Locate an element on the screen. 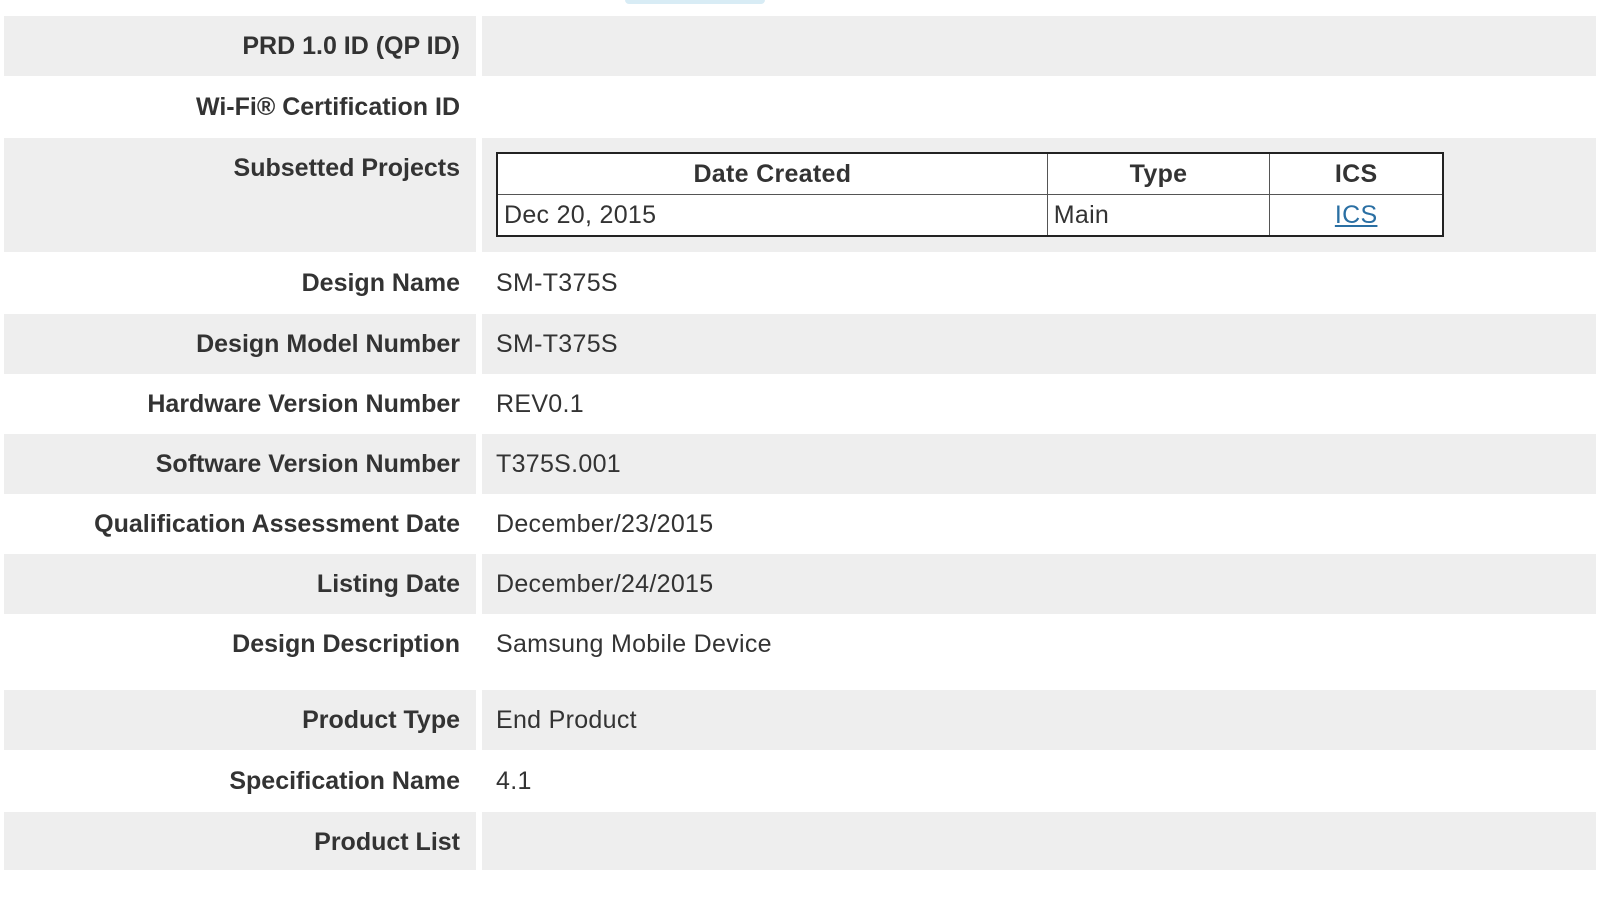 The image size is (1600, 900). label-design-name: Design Name is located at coordinates (240, 283).